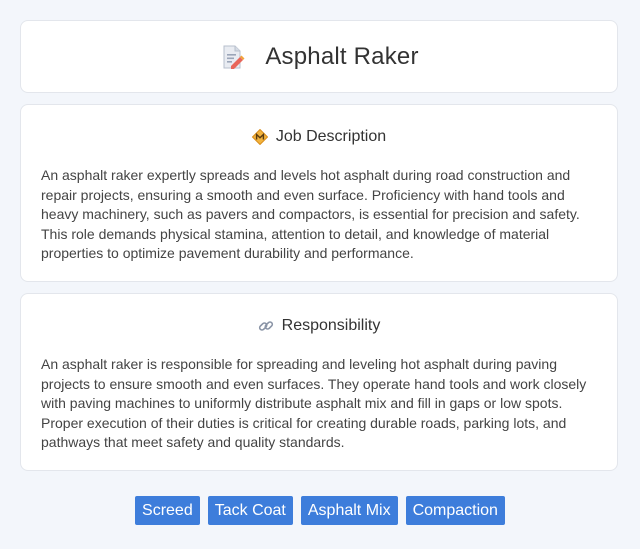 The height and width of the screenshot is (549, 640). I want to click on tag-tack-coat: Tack Coat, so click(250, 510).